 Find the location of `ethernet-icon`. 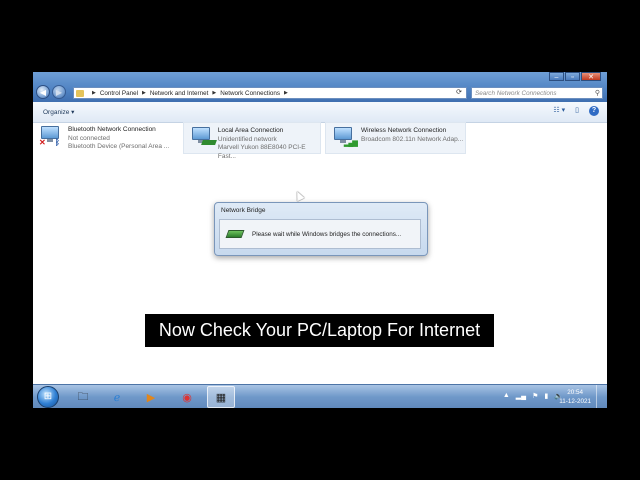

ethernet-icon is located at coordinates (204, 137).